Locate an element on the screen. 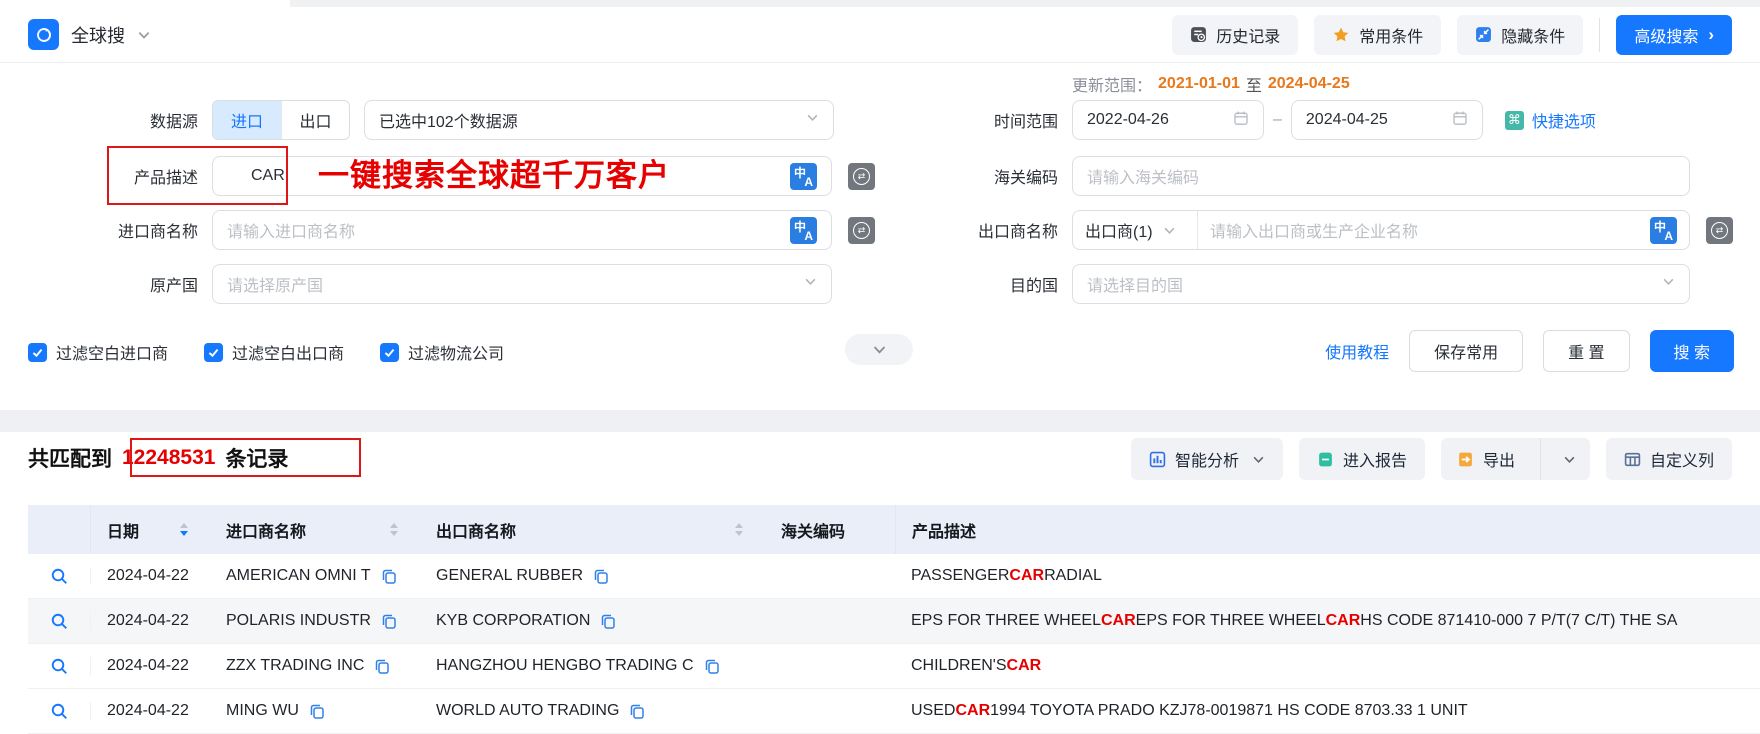  filter-blank-exporter-checkbox: 过滤空白出口商 is located at coordinates (274, 352).